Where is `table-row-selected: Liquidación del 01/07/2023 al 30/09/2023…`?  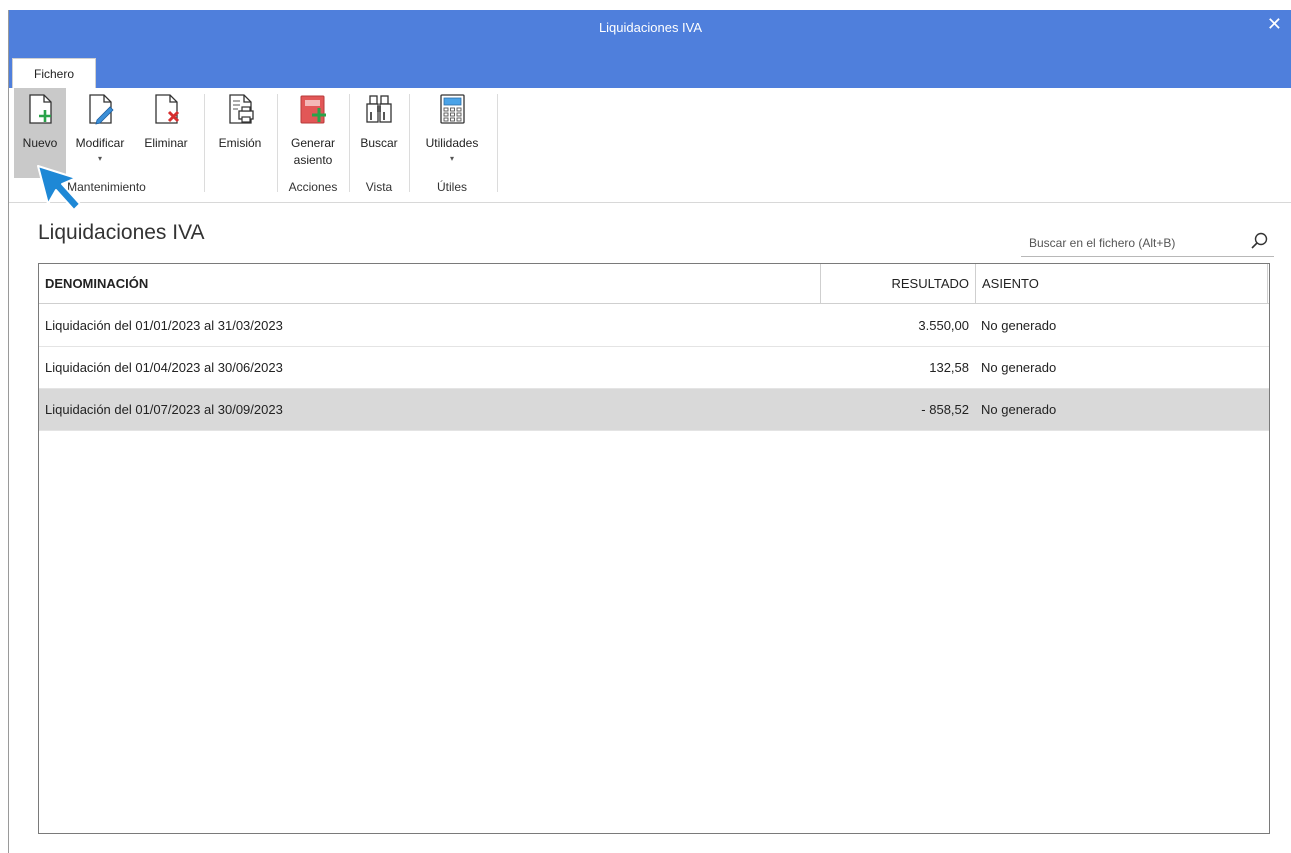 table-row-selected: Liquidación del 01/07/2023 al 30/09/2023… is located at coordinates (654, 410).